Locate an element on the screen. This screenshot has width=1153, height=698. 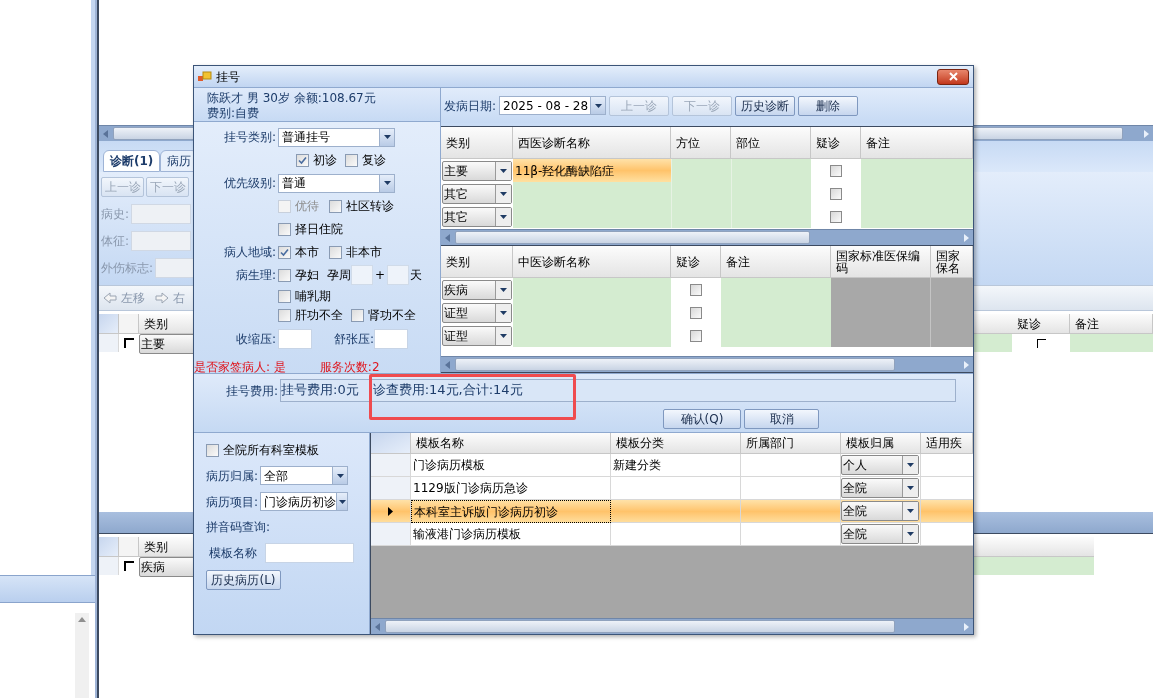
arrow-right-icon is located at coordinates (162, 298).